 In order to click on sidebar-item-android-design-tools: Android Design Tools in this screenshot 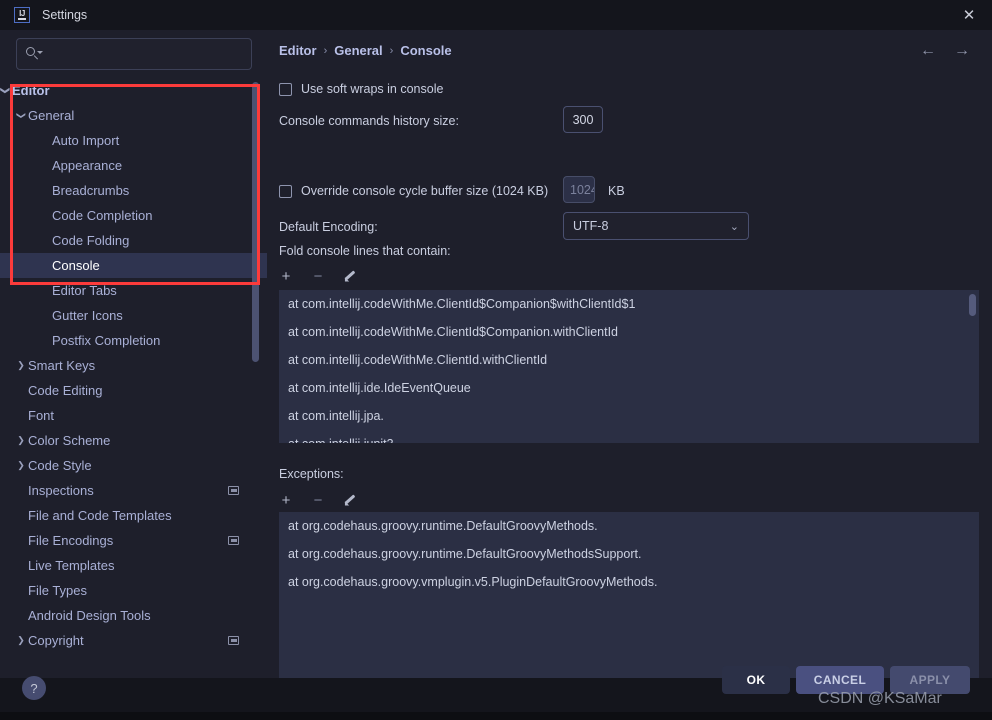, I will do `click(133, 615)`.